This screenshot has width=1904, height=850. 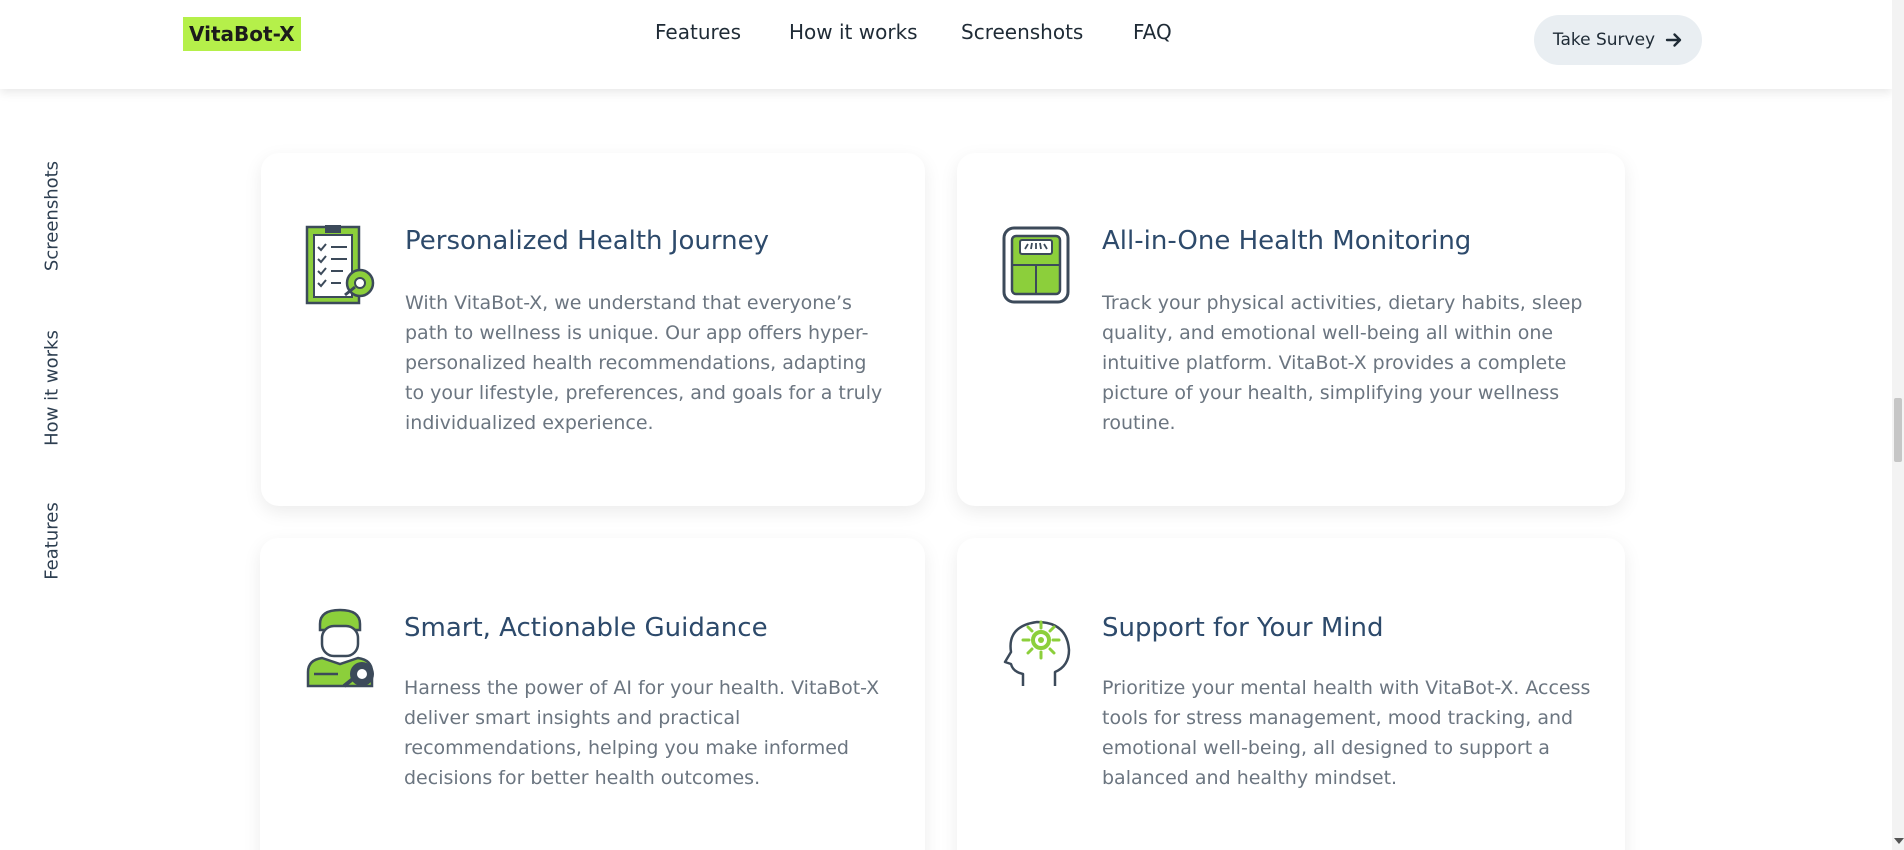 I want to click on weighing-scale-icon, so click(x=1036, y=265).